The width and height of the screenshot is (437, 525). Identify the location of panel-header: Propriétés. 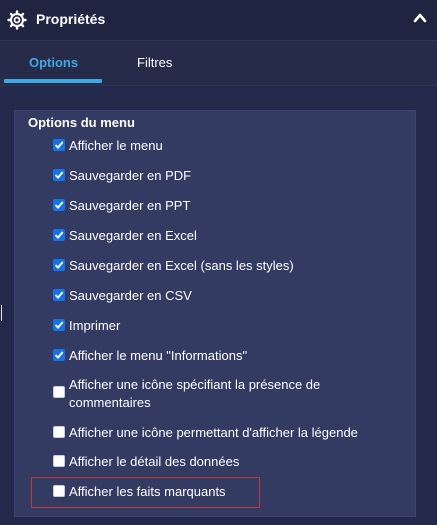
(218, 20).